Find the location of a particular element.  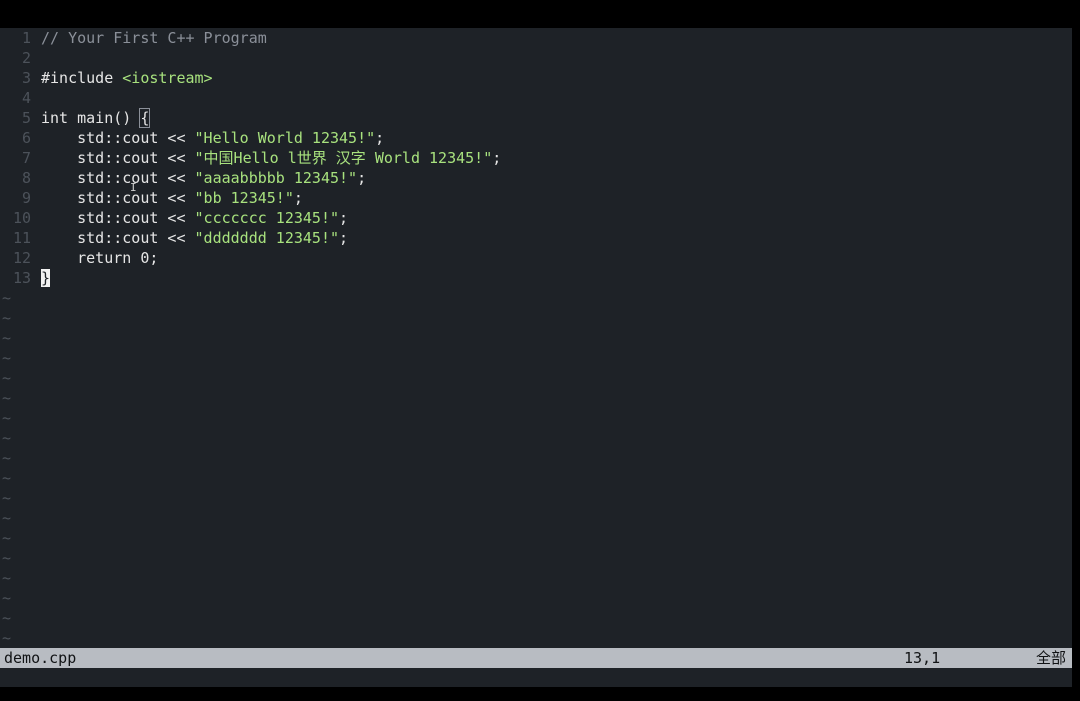

line-number: 7 is located at coordinates (26, 158).